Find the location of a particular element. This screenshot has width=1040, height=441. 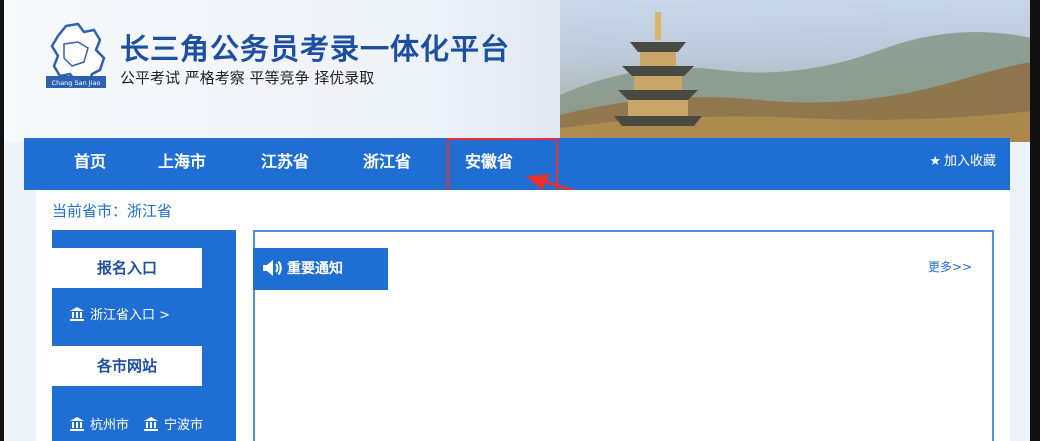

banner-landscape is located at coordinates (800, 71).